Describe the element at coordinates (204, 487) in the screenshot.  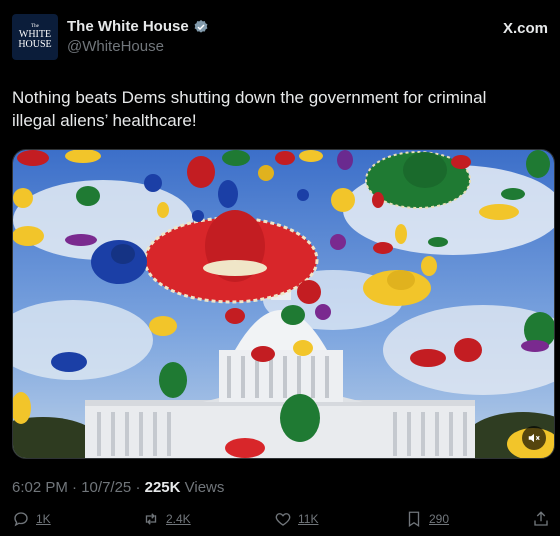
I see `views-label: Views` at that location.